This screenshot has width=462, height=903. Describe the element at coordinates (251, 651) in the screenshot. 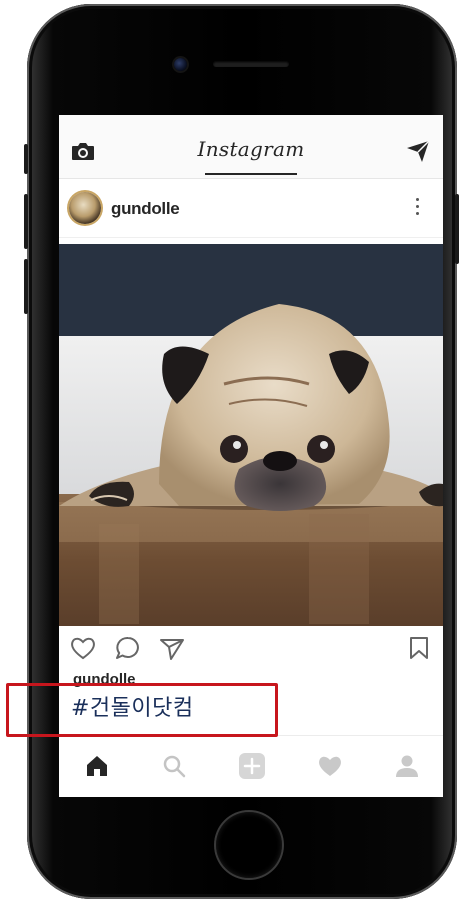

I see `post-actions` at that location.